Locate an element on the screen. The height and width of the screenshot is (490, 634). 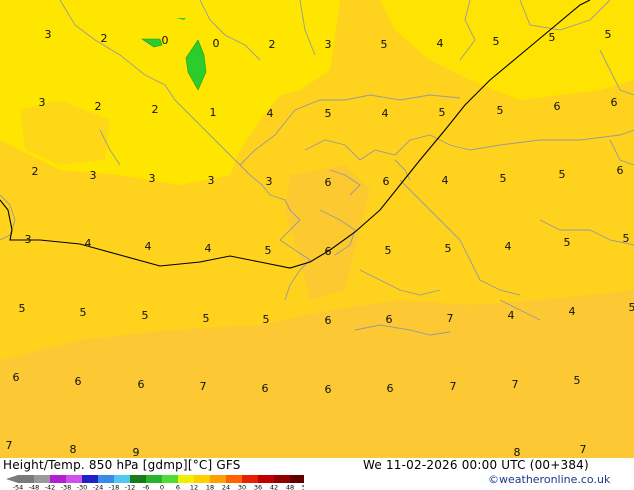
legend-tick-label: 6 is located at coordinates (178, 487).